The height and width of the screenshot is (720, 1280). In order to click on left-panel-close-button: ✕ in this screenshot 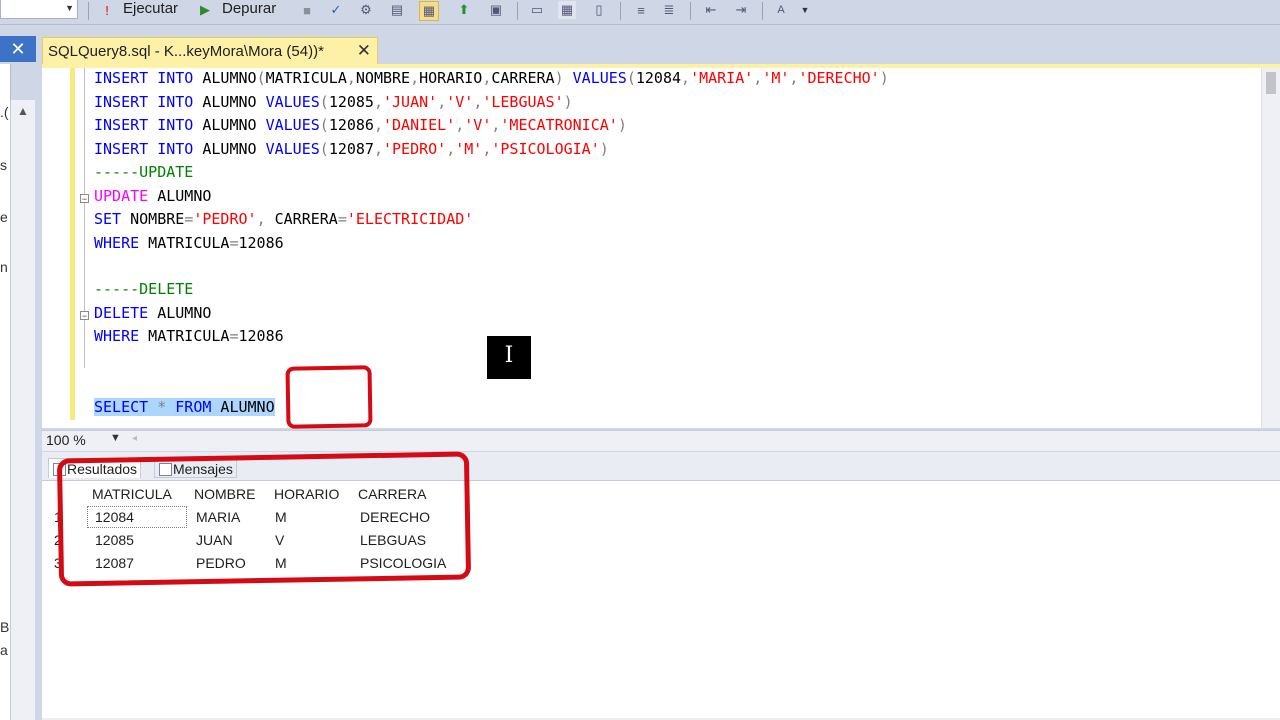, I will do `click(18, 49)`.